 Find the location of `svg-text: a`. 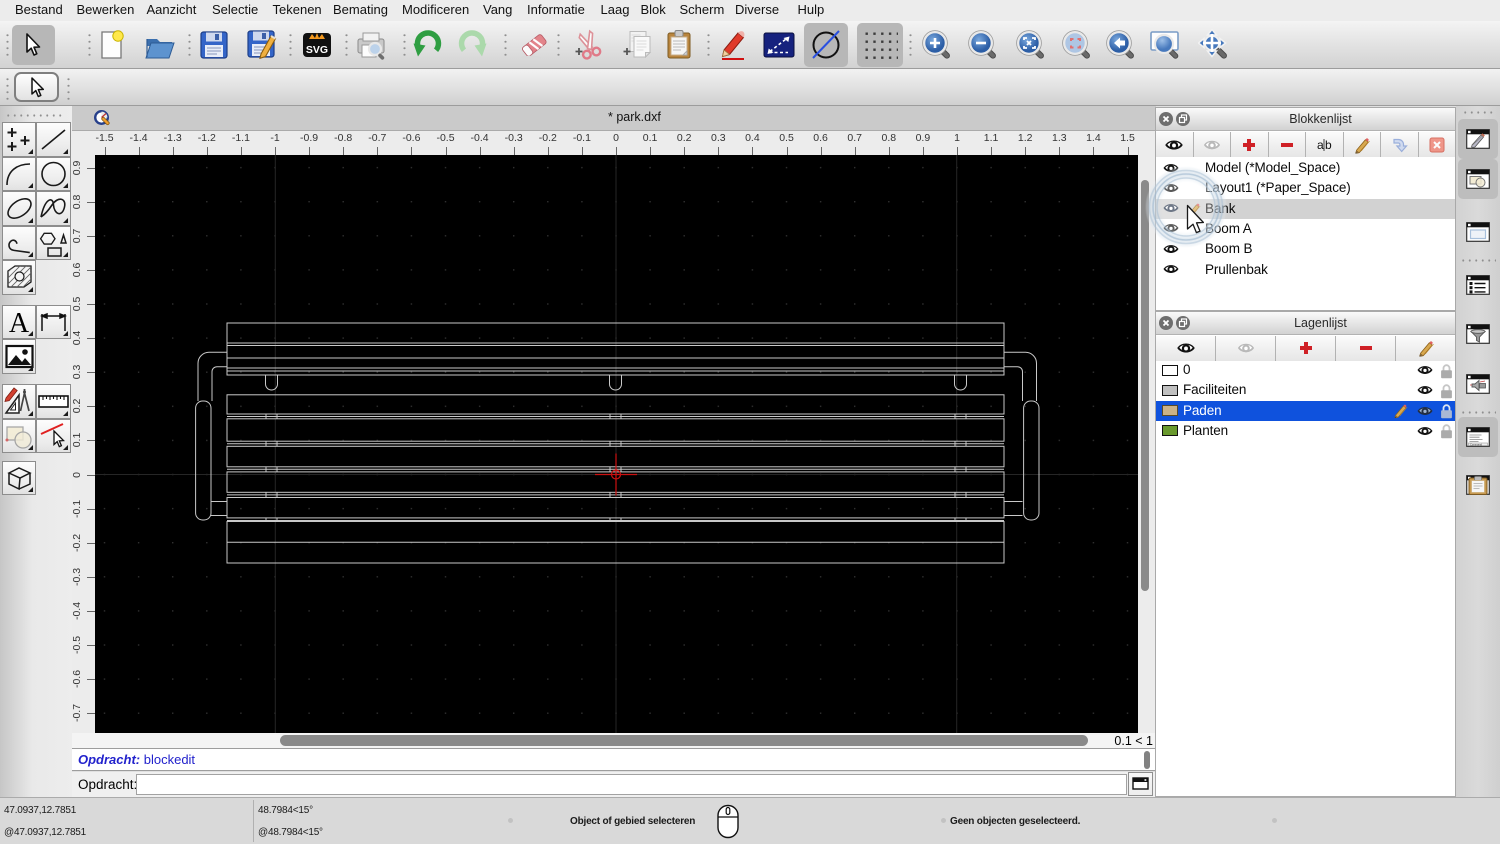

svg-text: a is located at coordinates (1320, 145).